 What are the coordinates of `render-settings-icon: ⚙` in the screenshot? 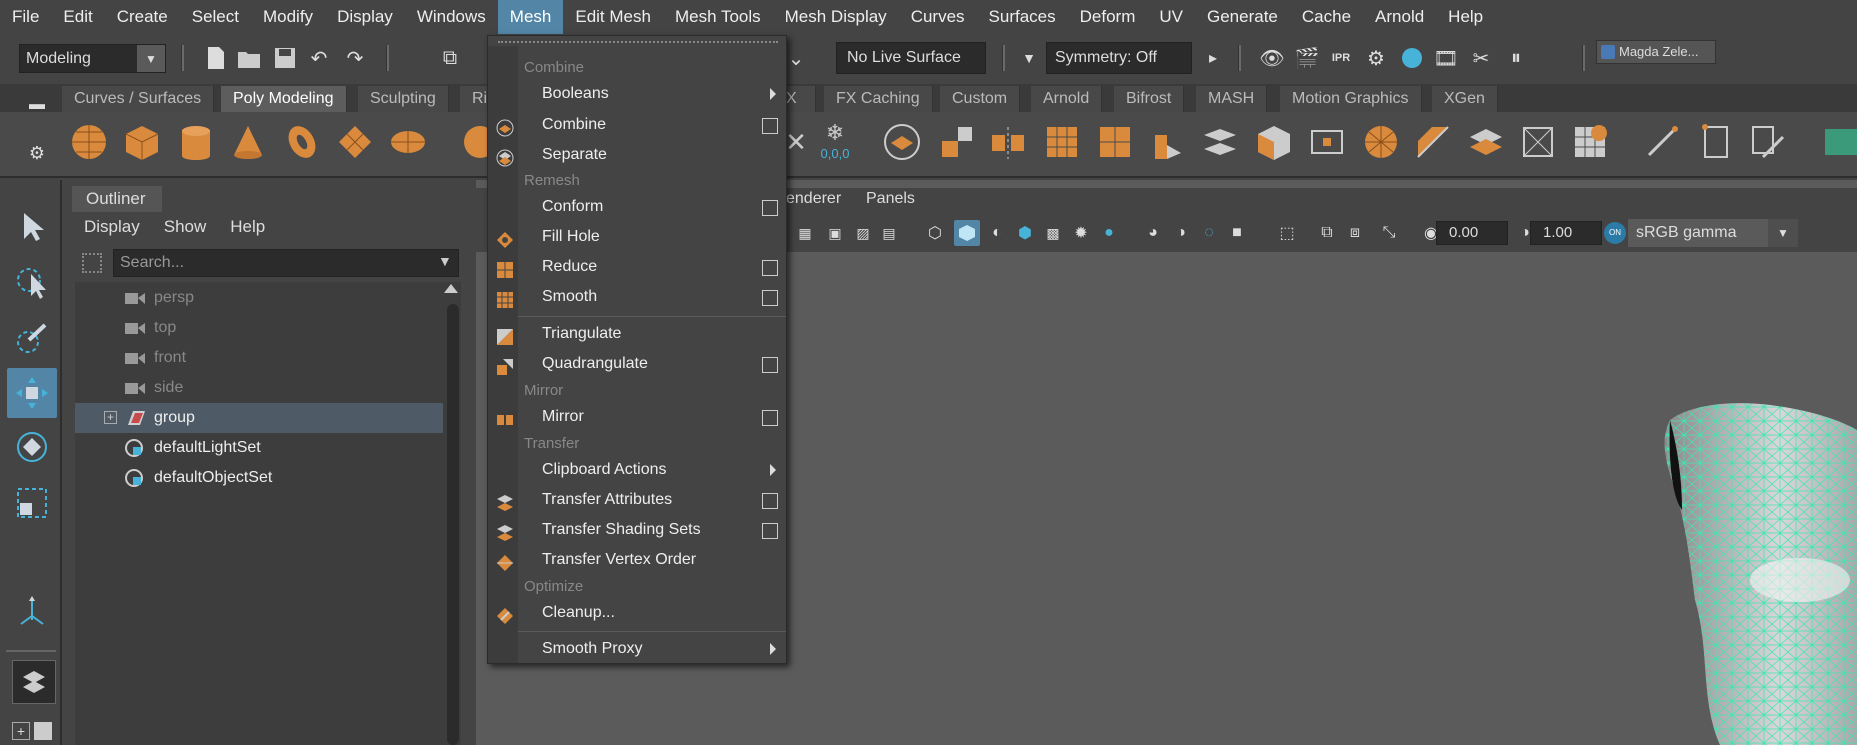 It's located at (1376, 58).